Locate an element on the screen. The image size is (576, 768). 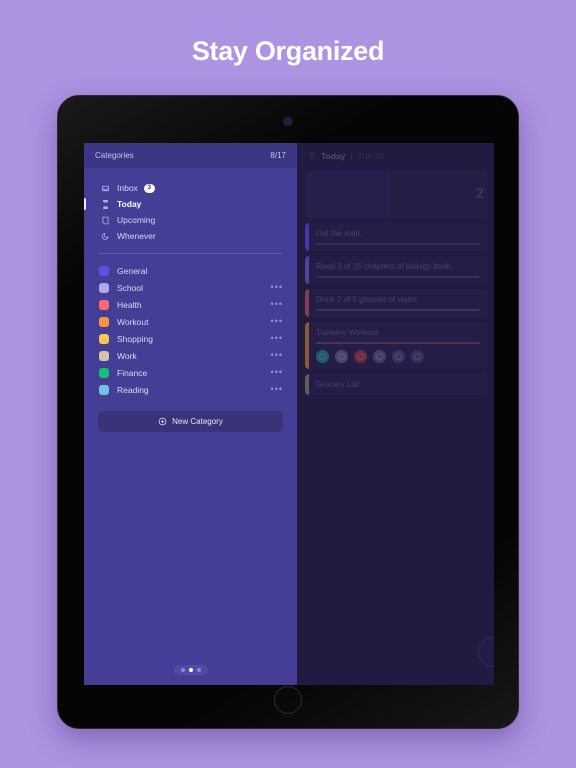
page-title: Stay Organized is located at coordinates (288, 51).